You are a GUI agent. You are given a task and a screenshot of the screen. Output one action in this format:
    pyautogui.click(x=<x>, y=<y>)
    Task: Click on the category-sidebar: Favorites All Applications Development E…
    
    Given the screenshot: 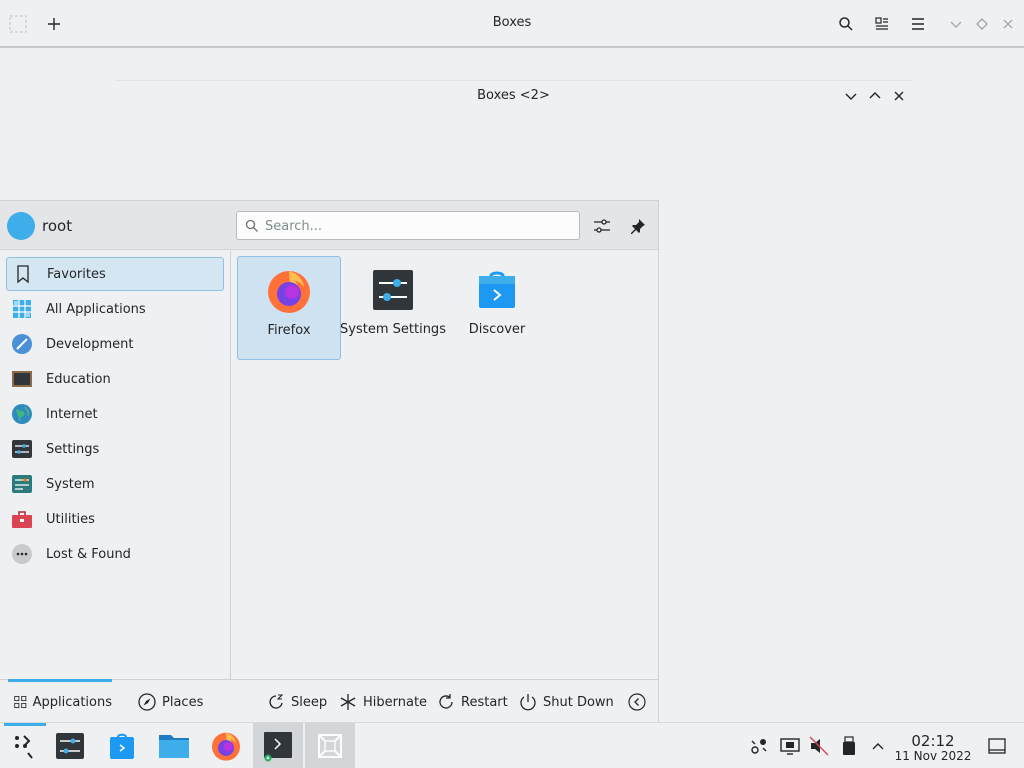 What is the action you would take?
    pyautogui.click(x=115, y=465)
    